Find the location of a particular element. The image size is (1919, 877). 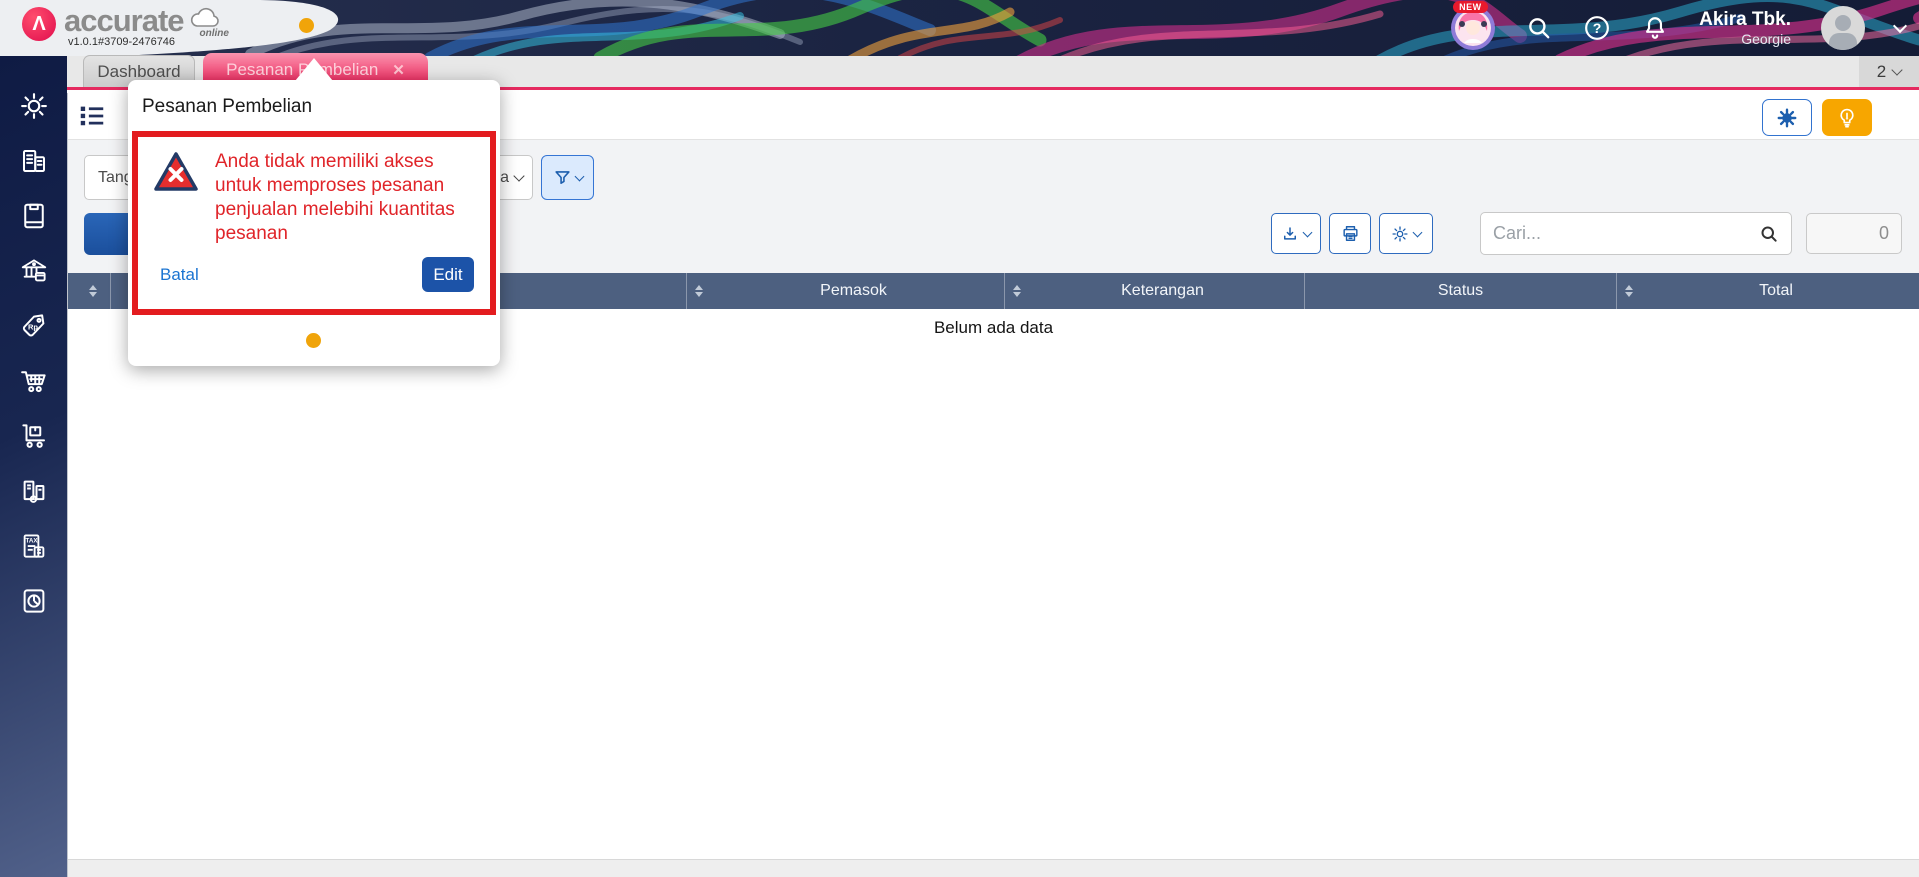

table-settings-button is located at coordinates (1406, 233).